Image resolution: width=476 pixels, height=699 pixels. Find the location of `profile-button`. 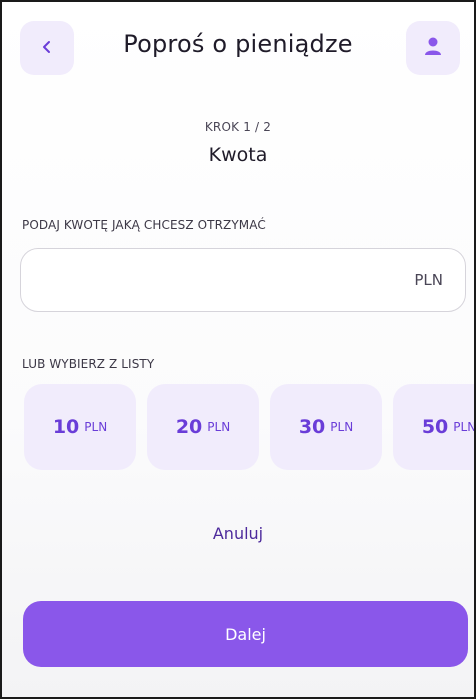

profile-button is located at coordinates (433, 48).